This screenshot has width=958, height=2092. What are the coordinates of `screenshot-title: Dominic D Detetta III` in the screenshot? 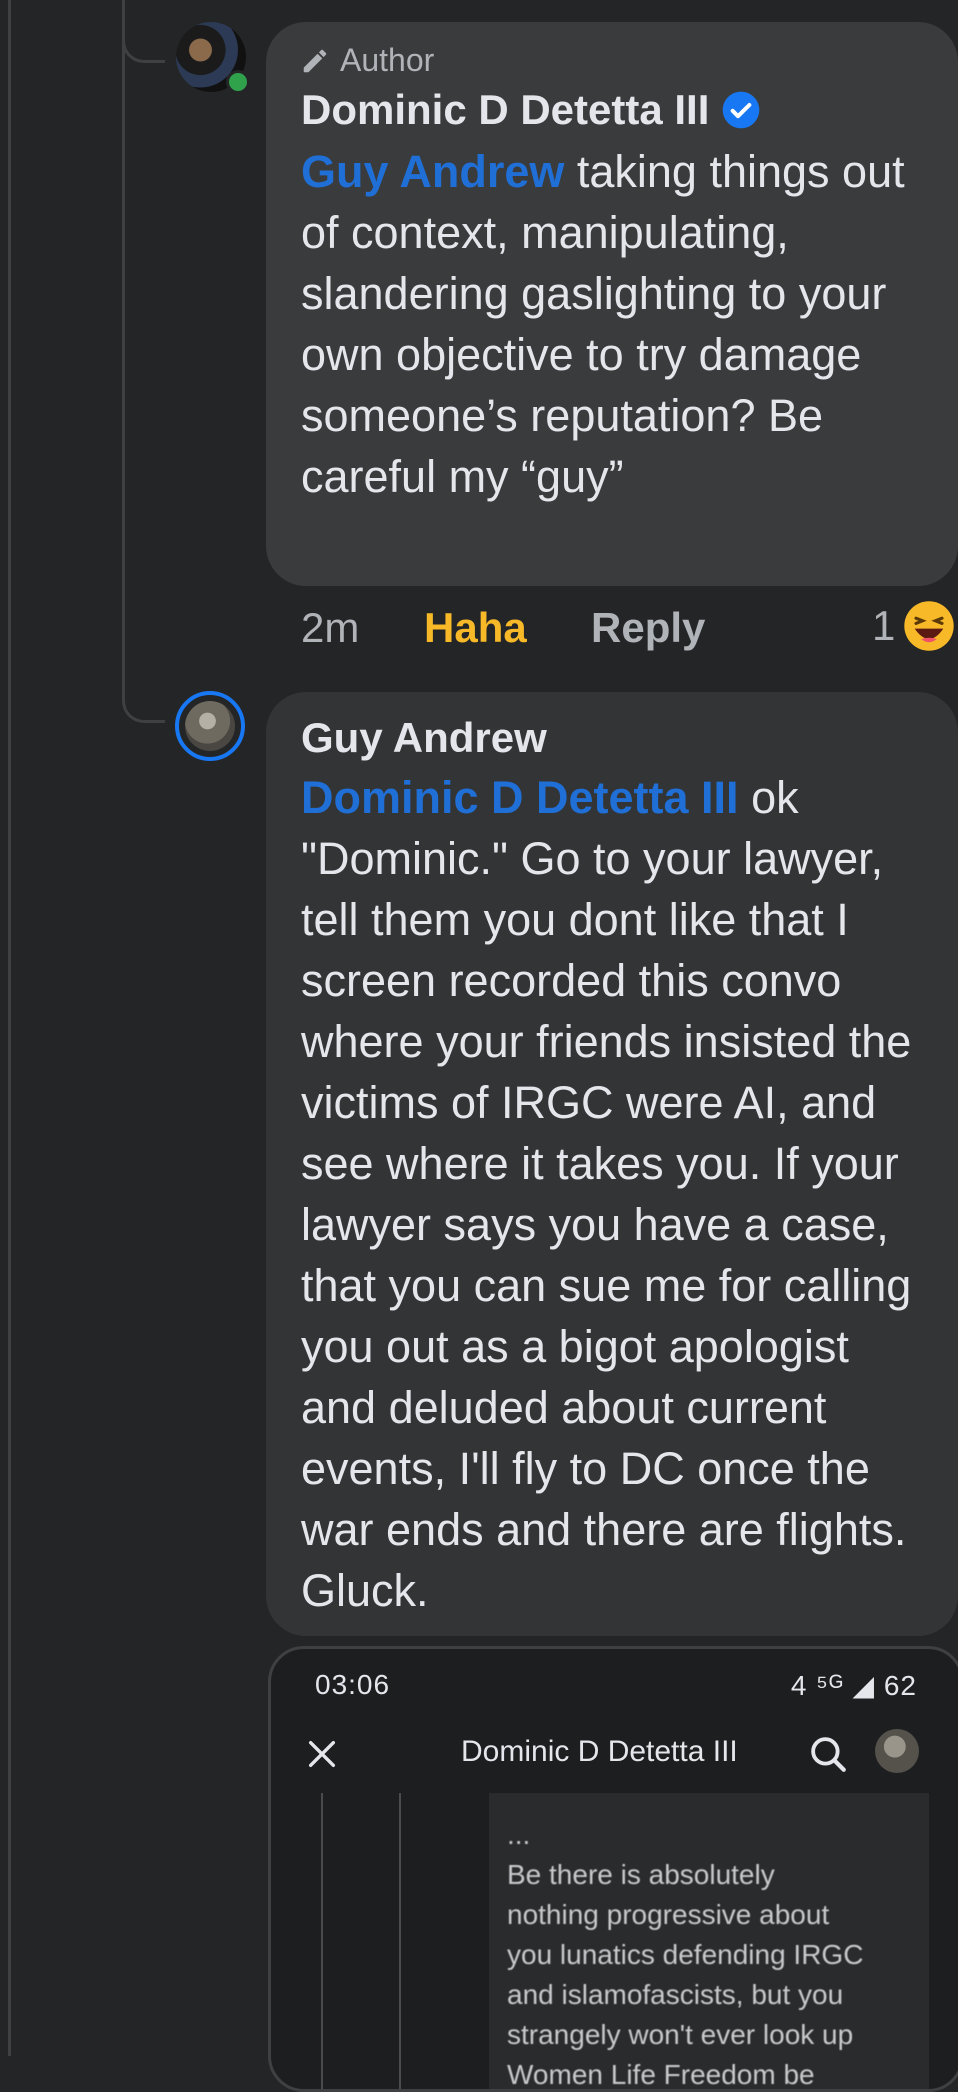 It's located at (599, 1751).